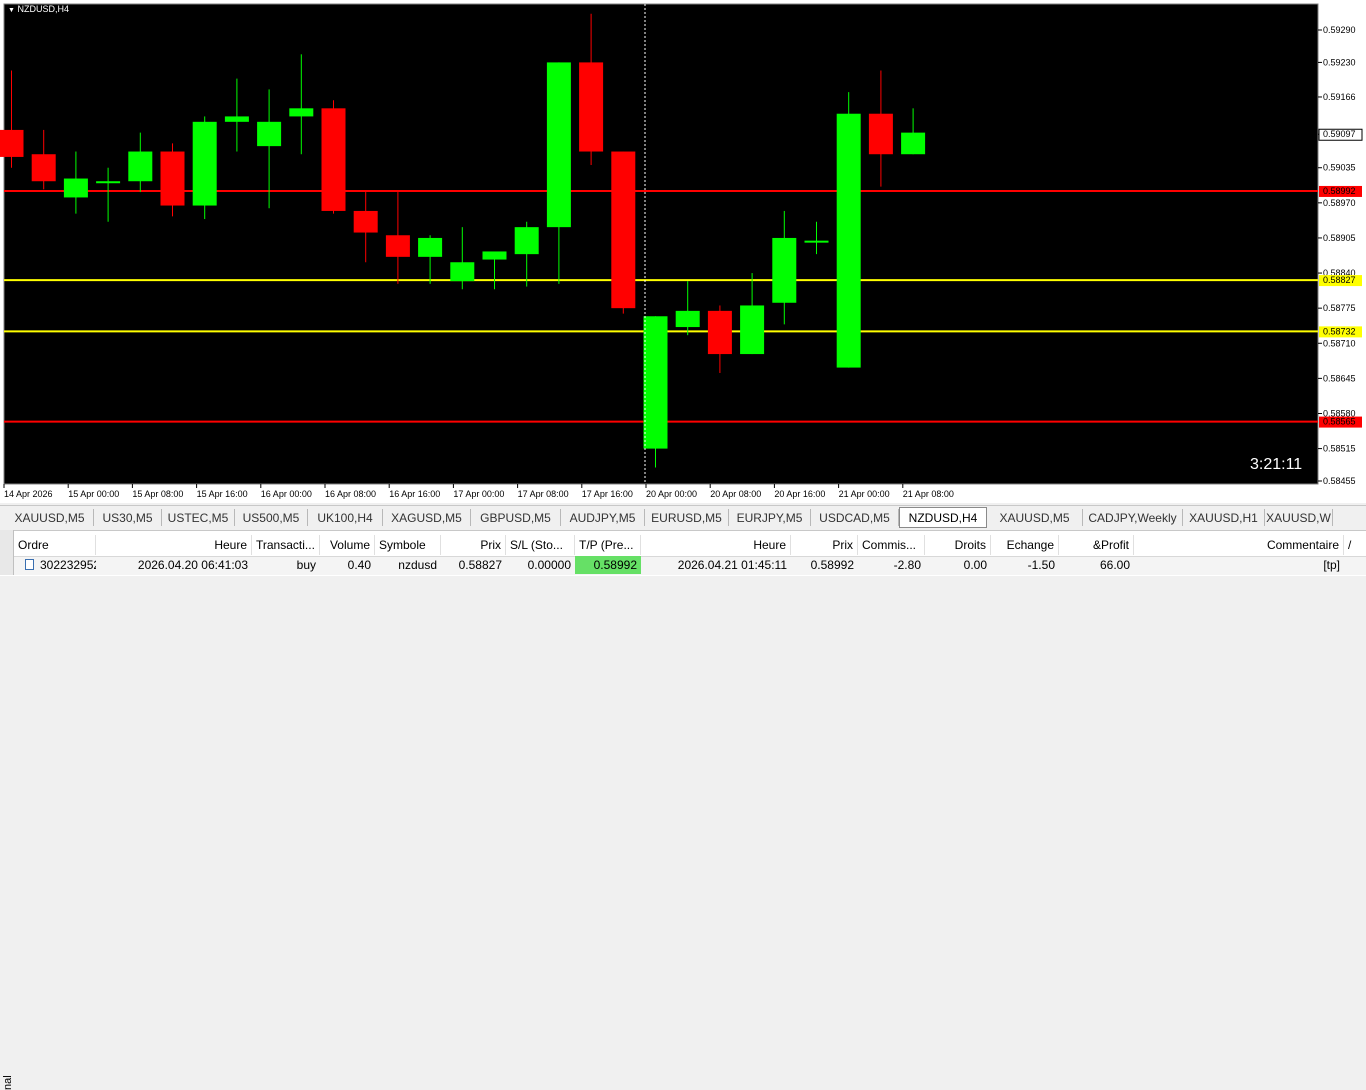  I want to click on orders-column-header: Volume, so click(347, 545).